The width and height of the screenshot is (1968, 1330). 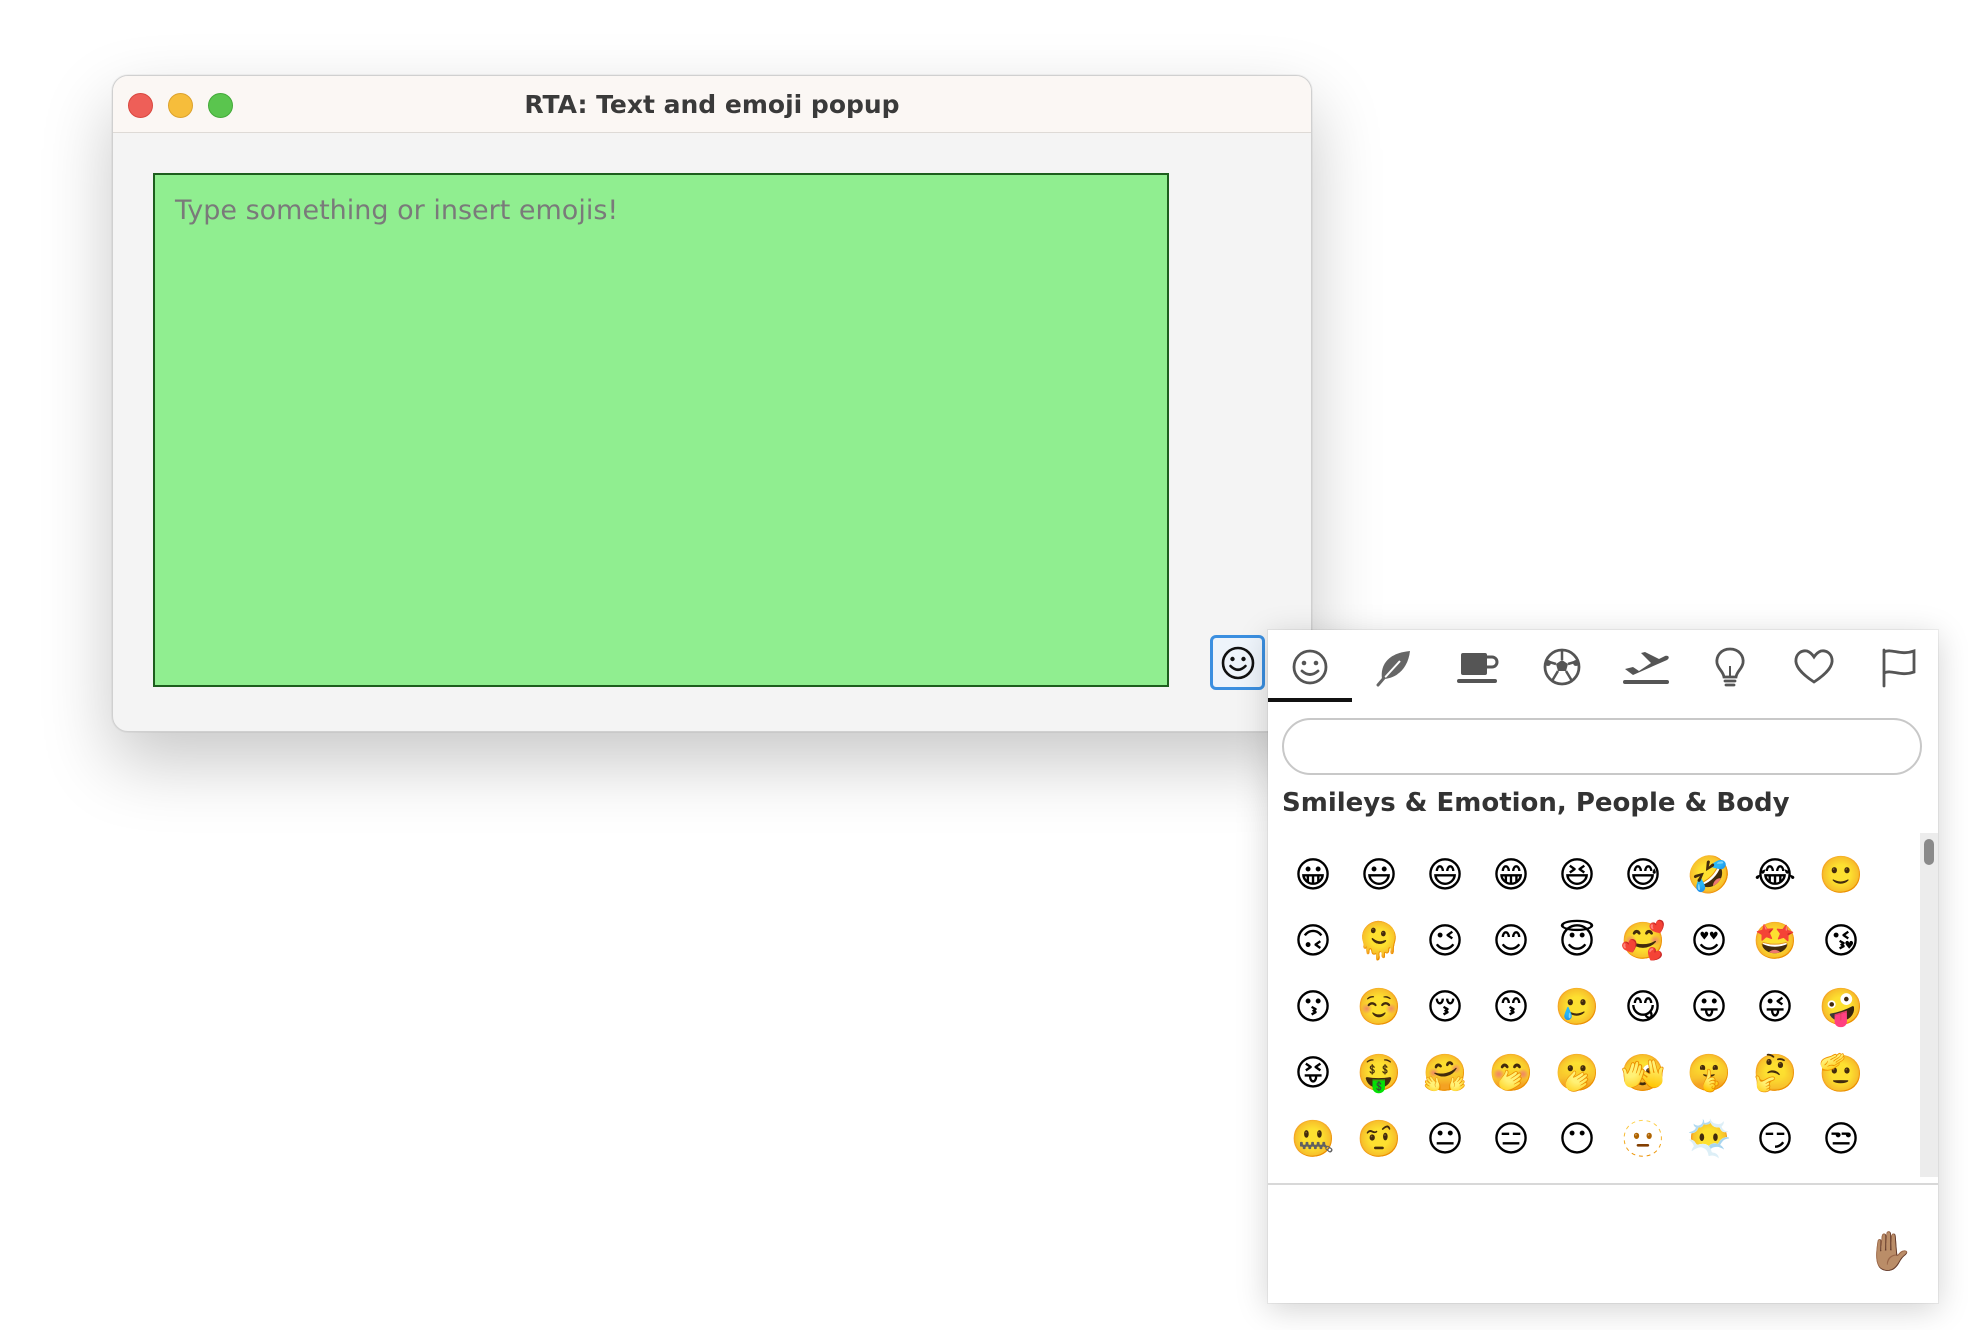 I want to click on emoji-item: 🤨, so click(x=1379, y=1140).